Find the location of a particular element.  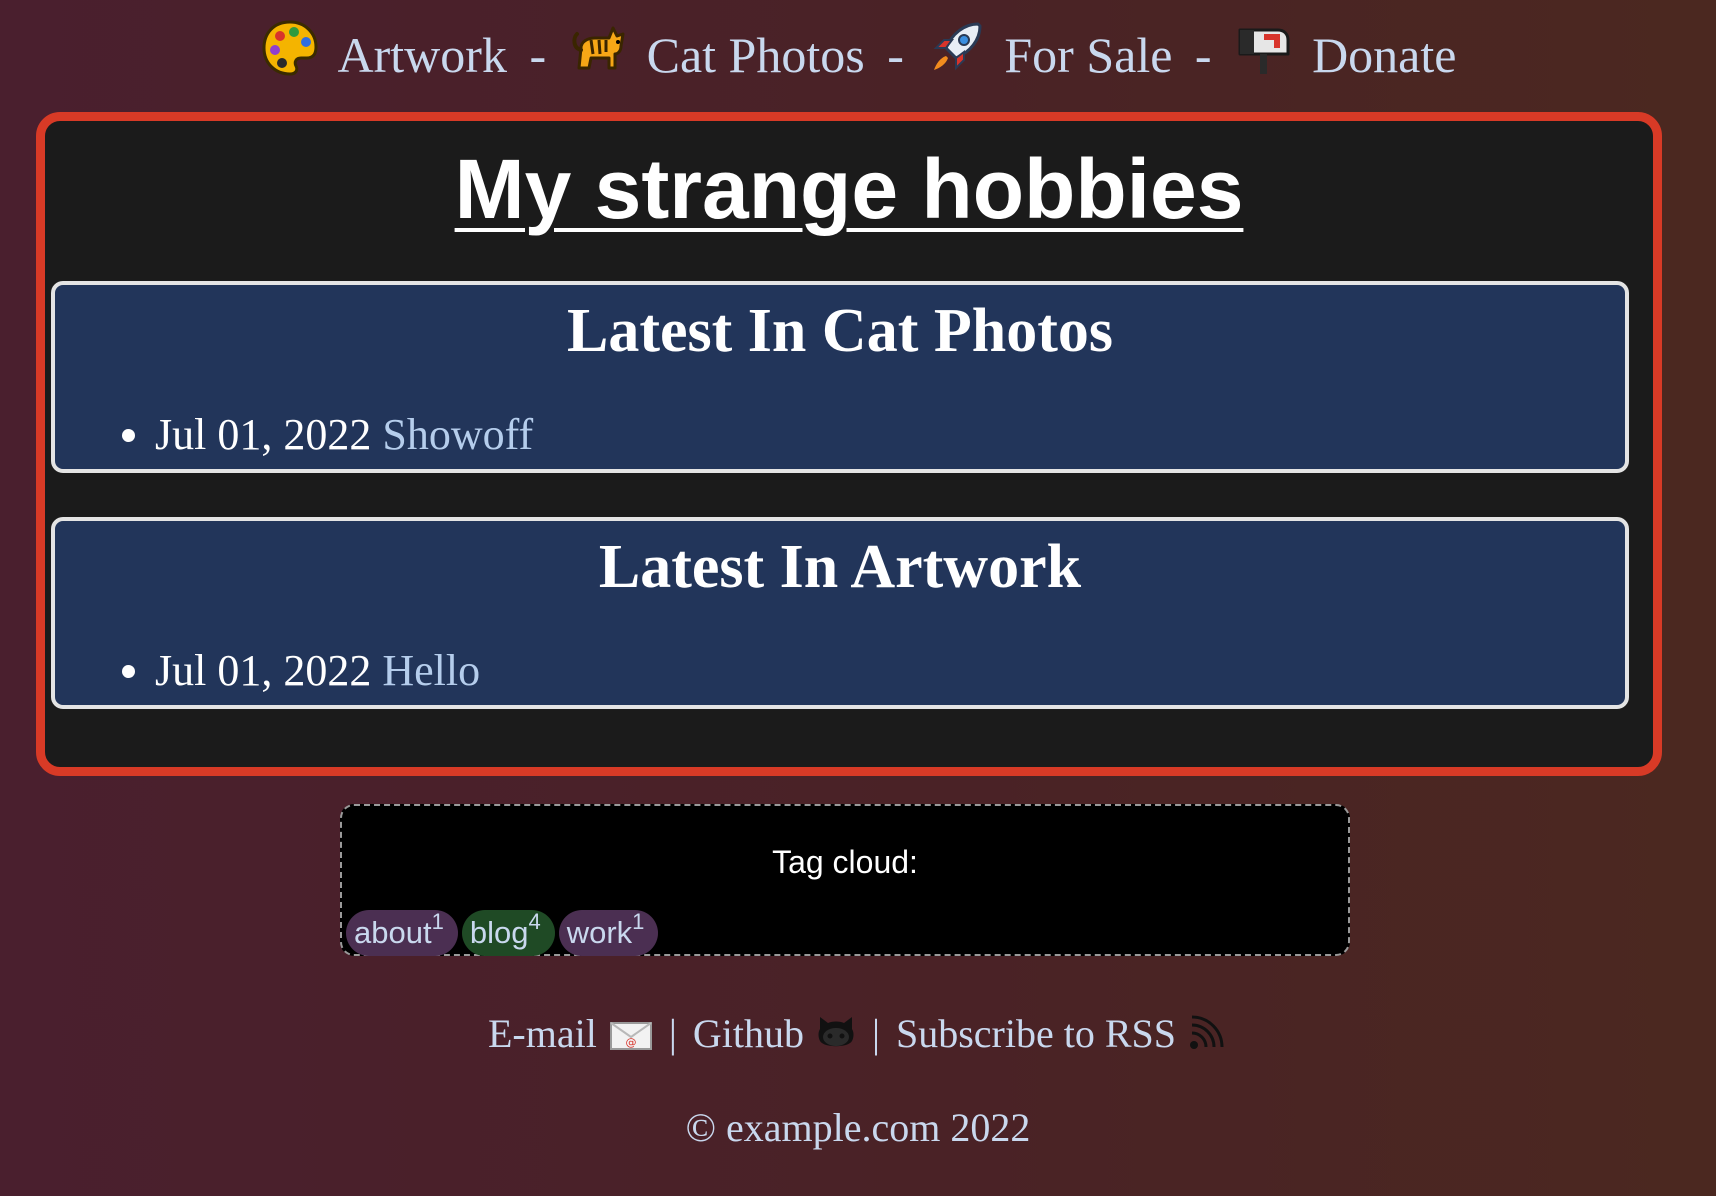

tag-cloud: Tag cloud: about1 blog4 work1 is located at coordinates (845, 880).